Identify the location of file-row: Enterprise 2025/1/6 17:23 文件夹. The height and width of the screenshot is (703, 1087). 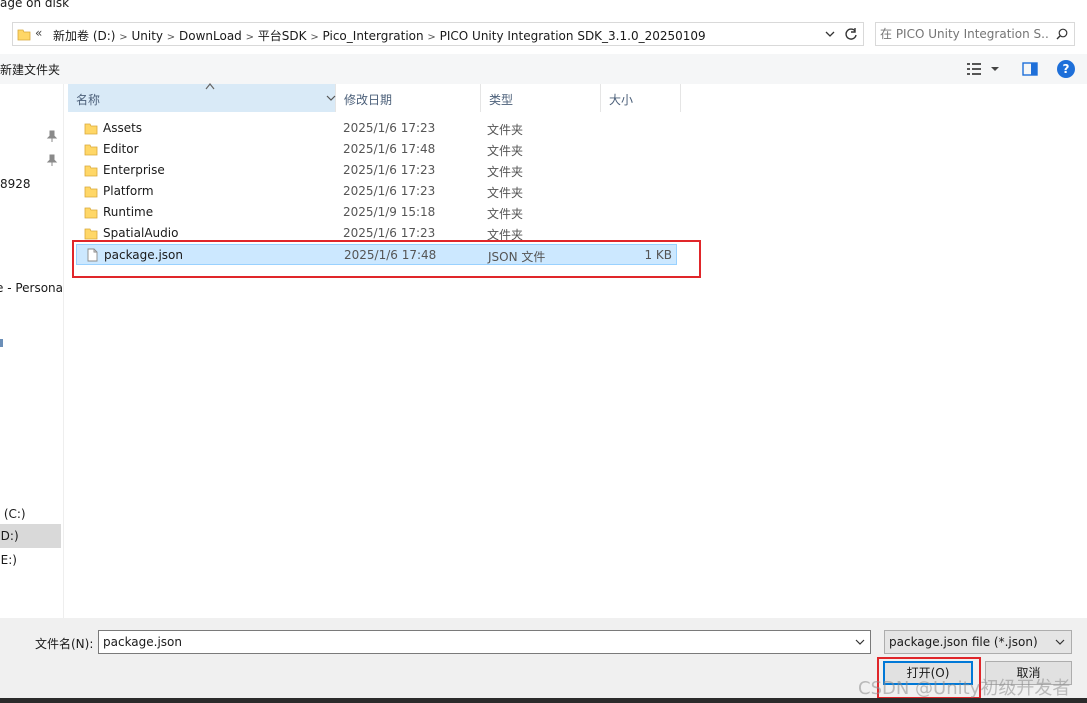
(376, 170).